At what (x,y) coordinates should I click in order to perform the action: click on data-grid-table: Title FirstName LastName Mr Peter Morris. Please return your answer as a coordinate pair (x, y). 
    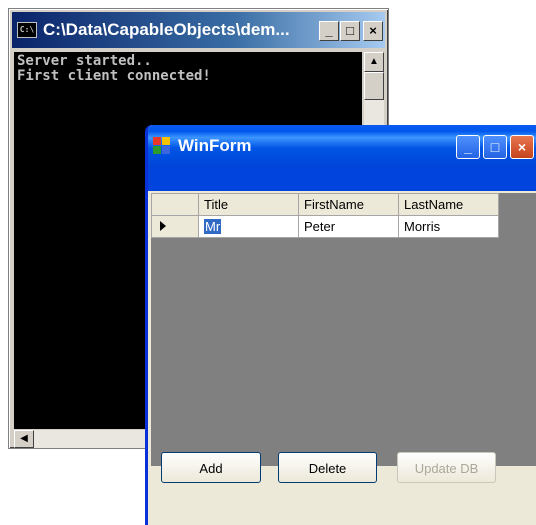
    Looking at the image, I should click on (325, 215).